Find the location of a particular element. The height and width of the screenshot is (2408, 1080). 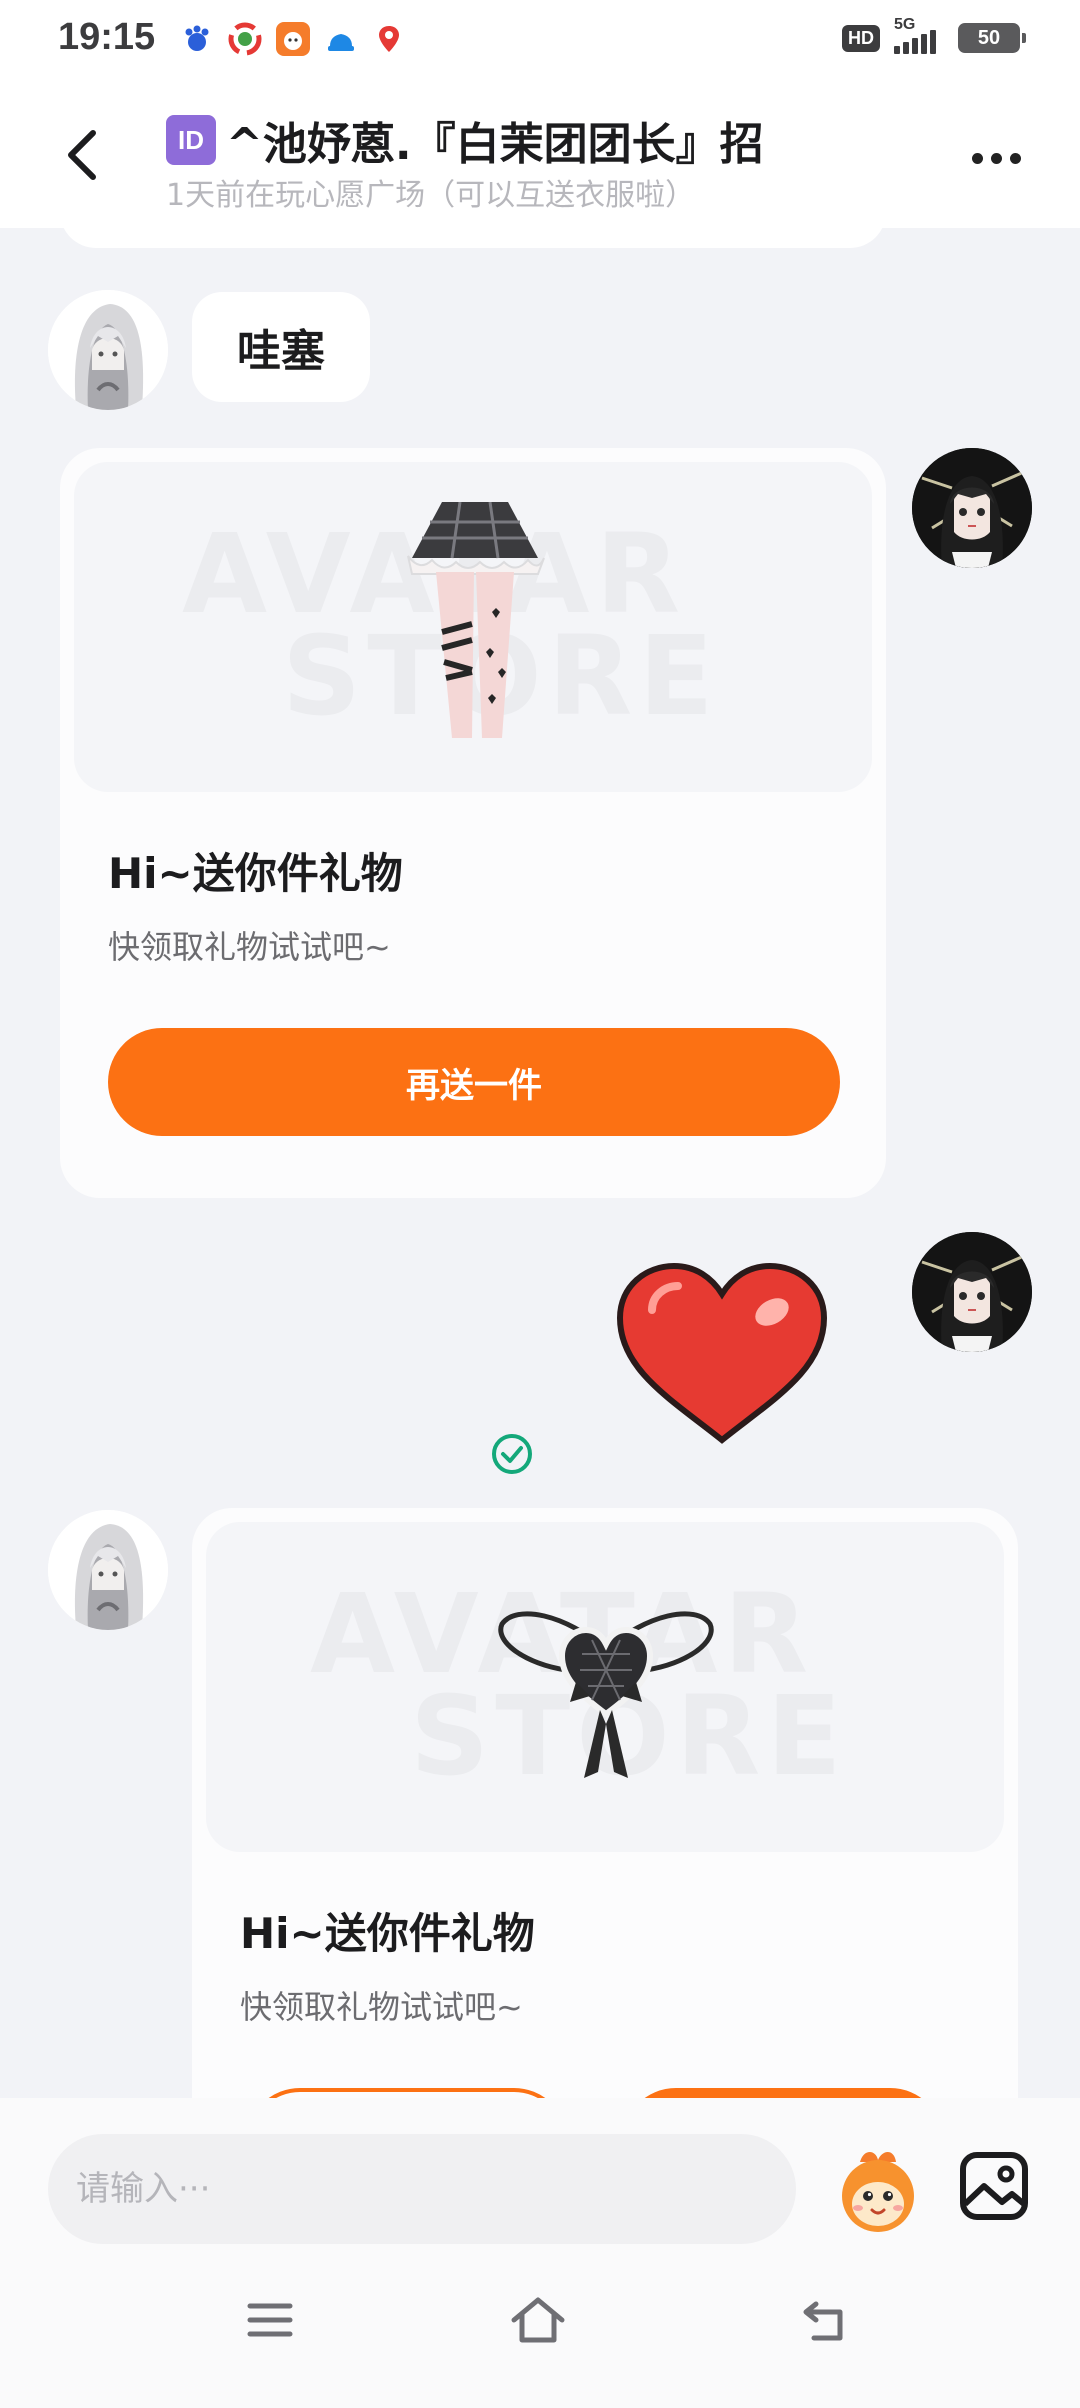

incoming-text-bubble: 哇塞 is located at coordinates (281, 347).